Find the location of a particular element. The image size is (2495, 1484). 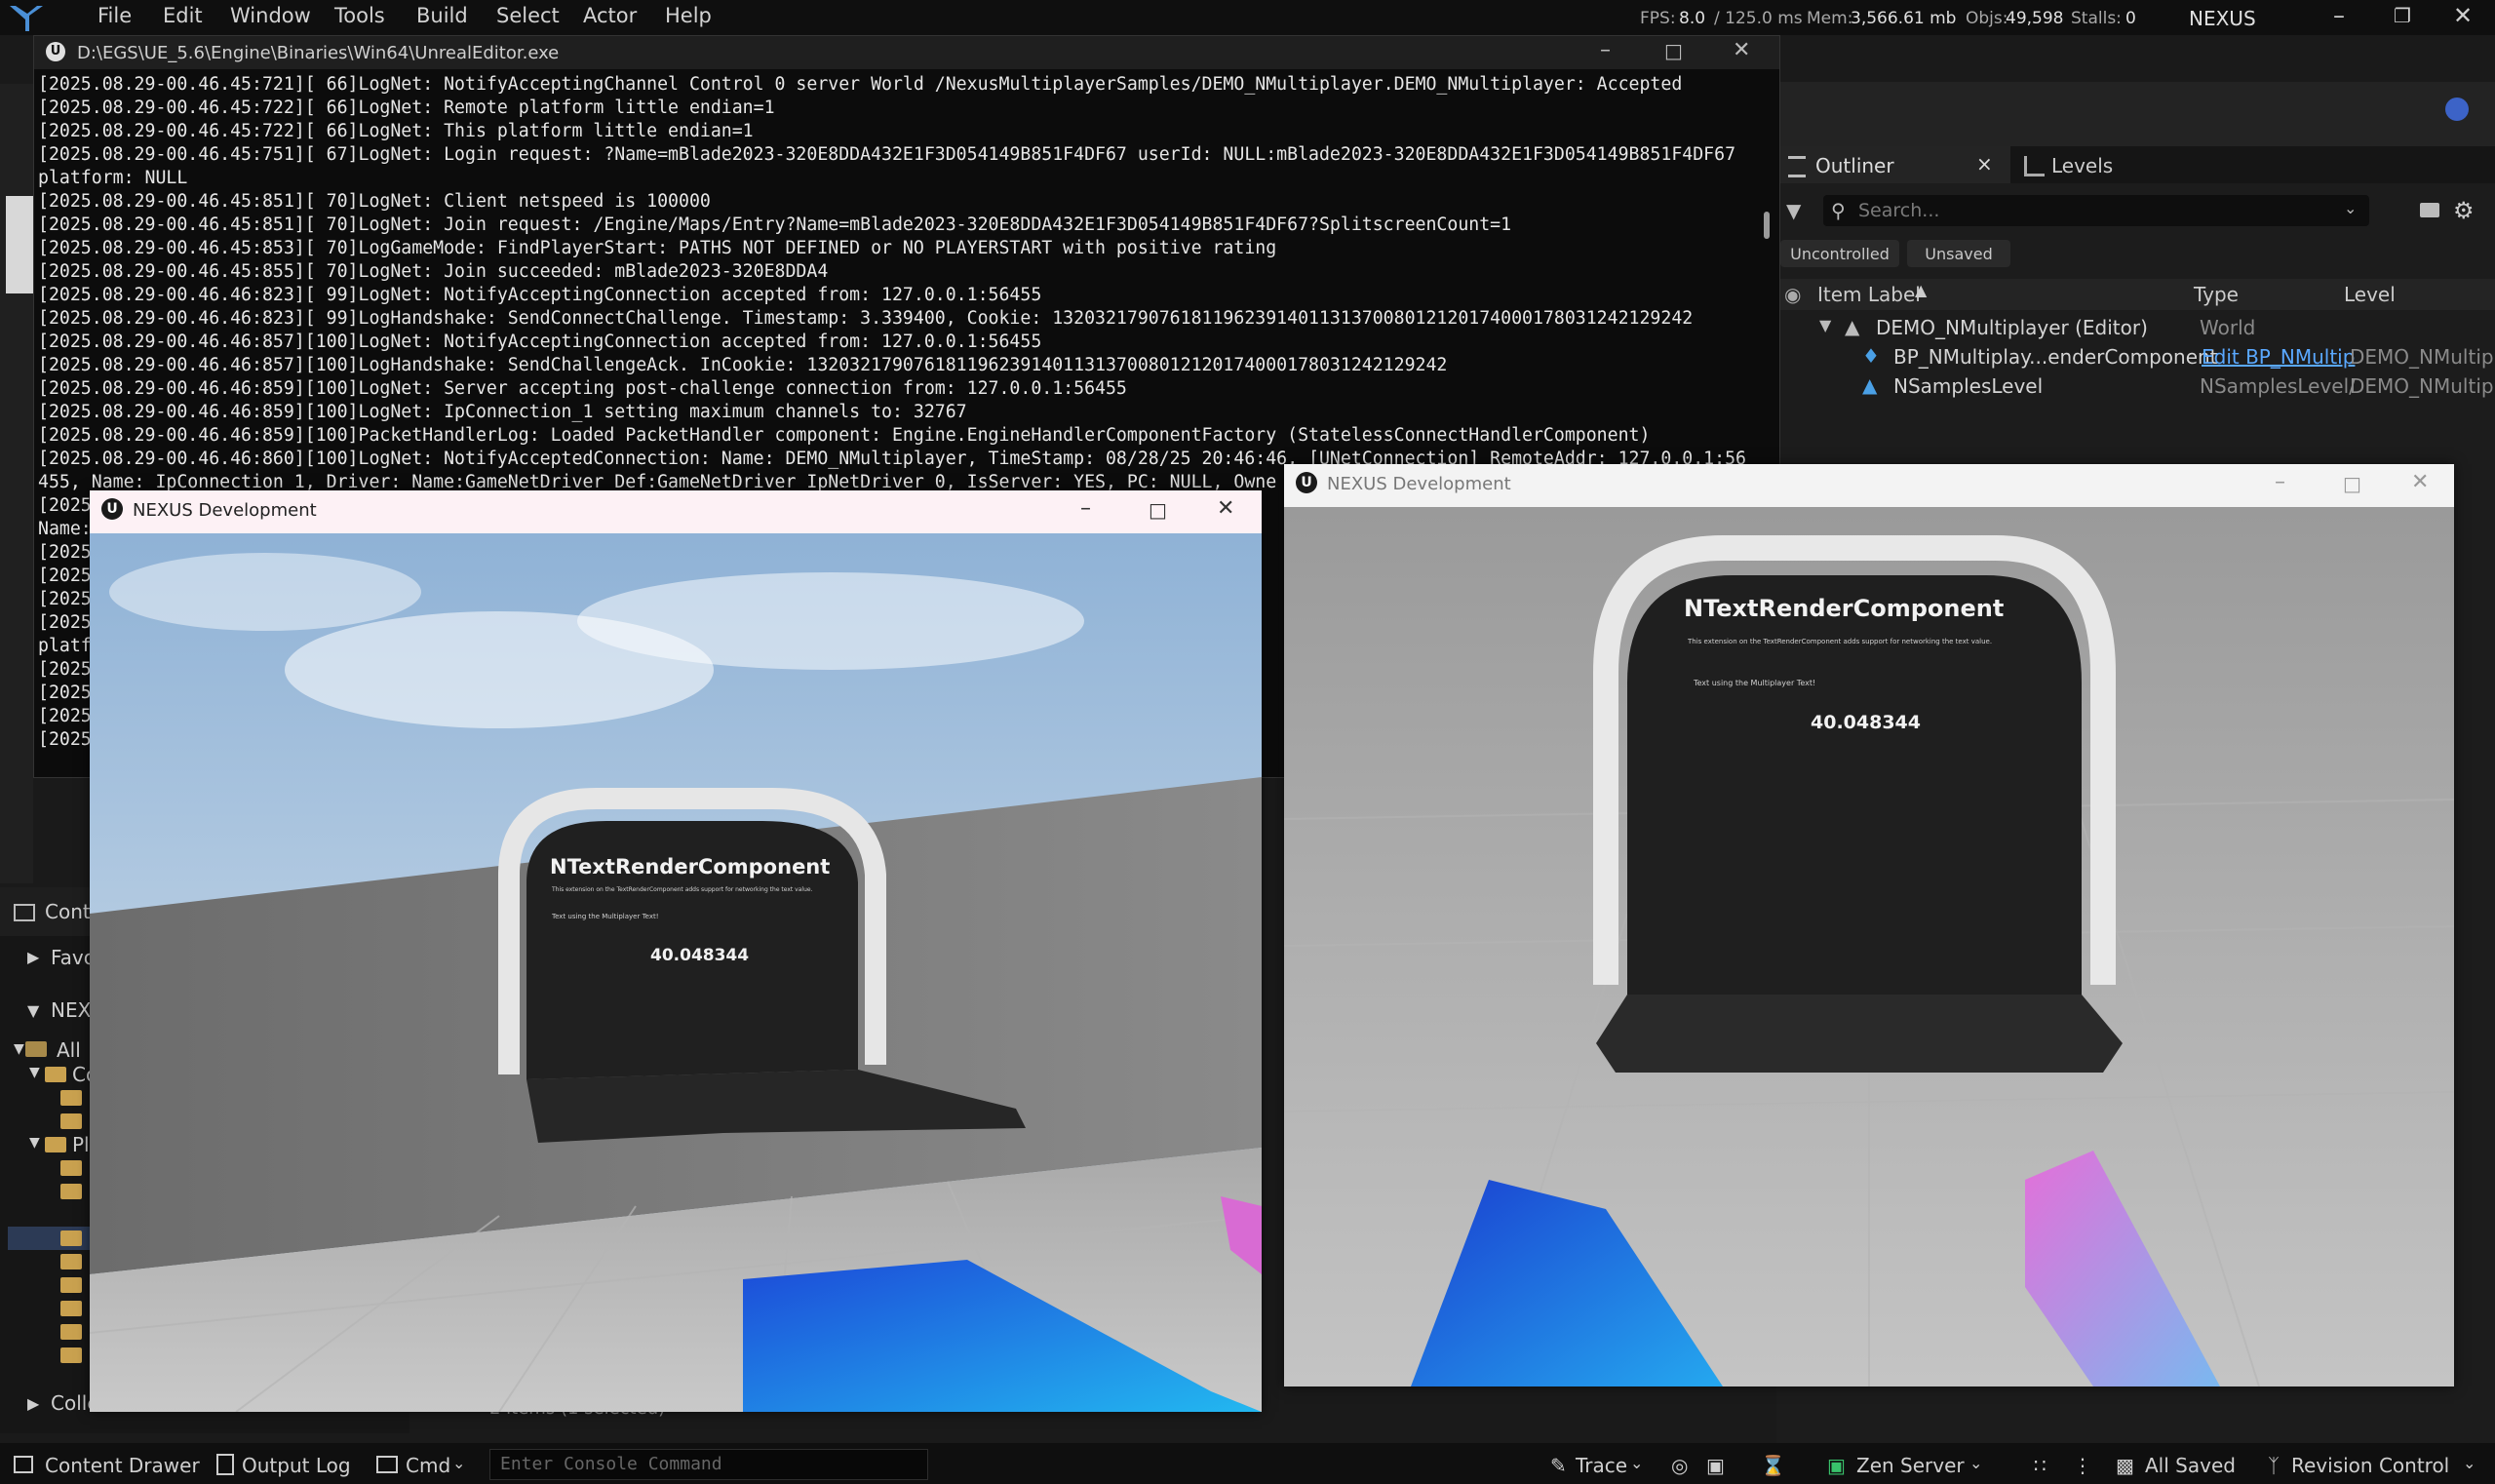

console-maximize-button: □ is located at coordinates (1673, 50).